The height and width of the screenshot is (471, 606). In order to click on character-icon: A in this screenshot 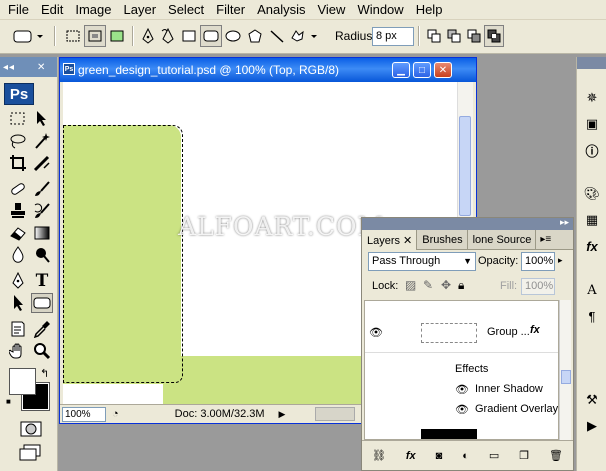, I will do `click(592, 290)`.